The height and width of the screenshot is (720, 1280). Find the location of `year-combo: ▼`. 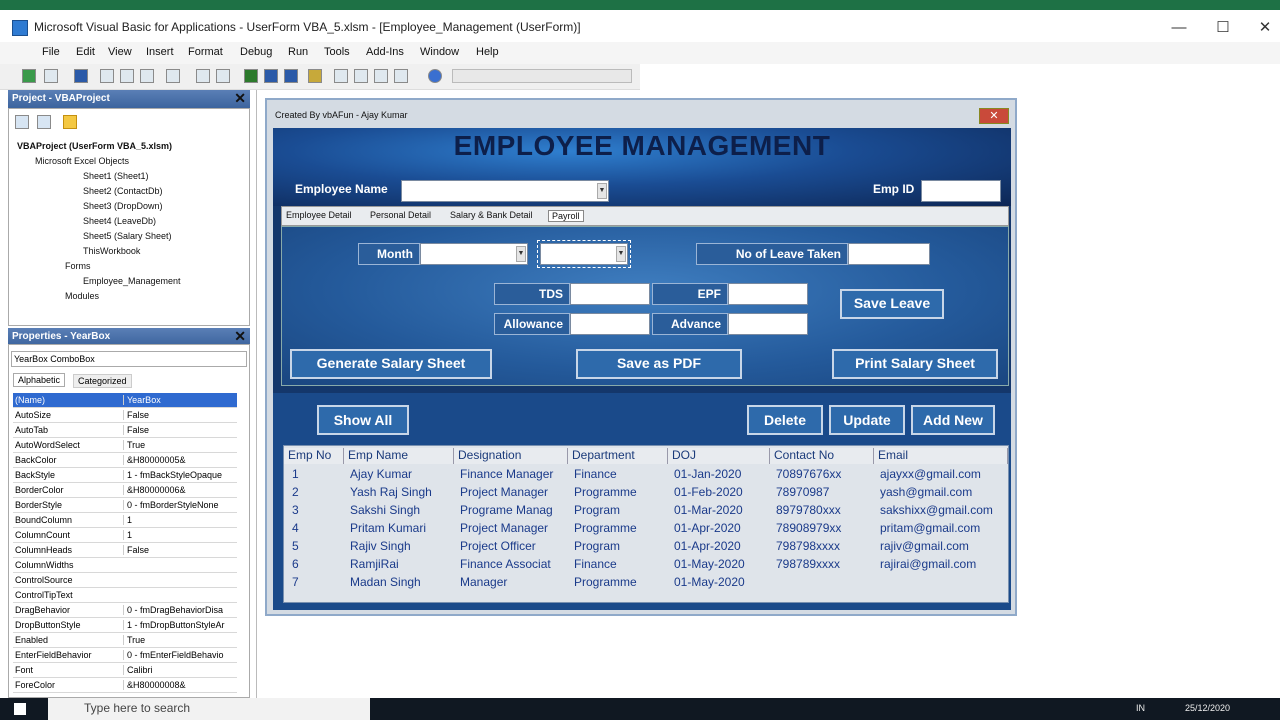

year-combo: ▼ is located at coordinates (584, 254).